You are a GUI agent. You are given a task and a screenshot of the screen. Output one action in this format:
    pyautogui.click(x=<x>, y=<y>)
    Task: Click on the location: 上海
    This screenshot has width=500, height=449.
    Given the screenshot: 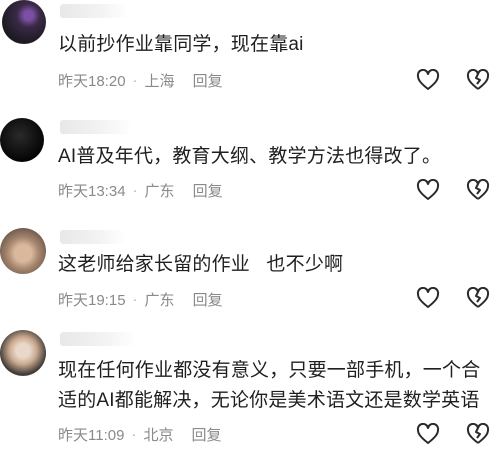 What is the action you would take?
    pyautogui.click(x=159, y=81)
    